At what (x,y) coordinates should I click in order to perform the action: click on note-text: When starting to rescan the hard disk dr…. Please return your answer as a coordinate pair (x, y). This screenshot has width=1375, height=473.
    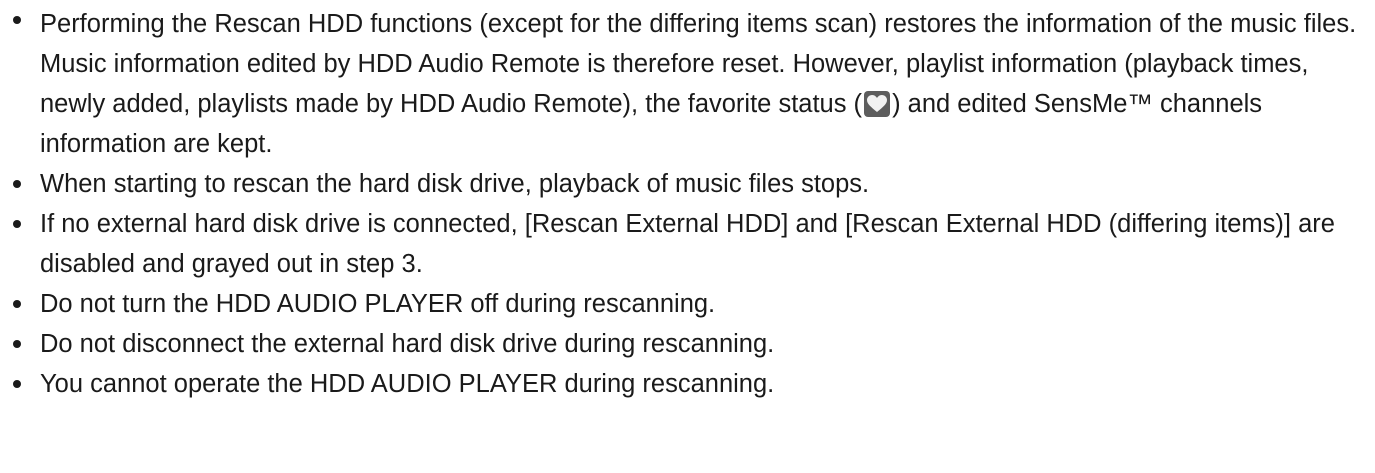
    Looking at the image, I should click on (455, 184).